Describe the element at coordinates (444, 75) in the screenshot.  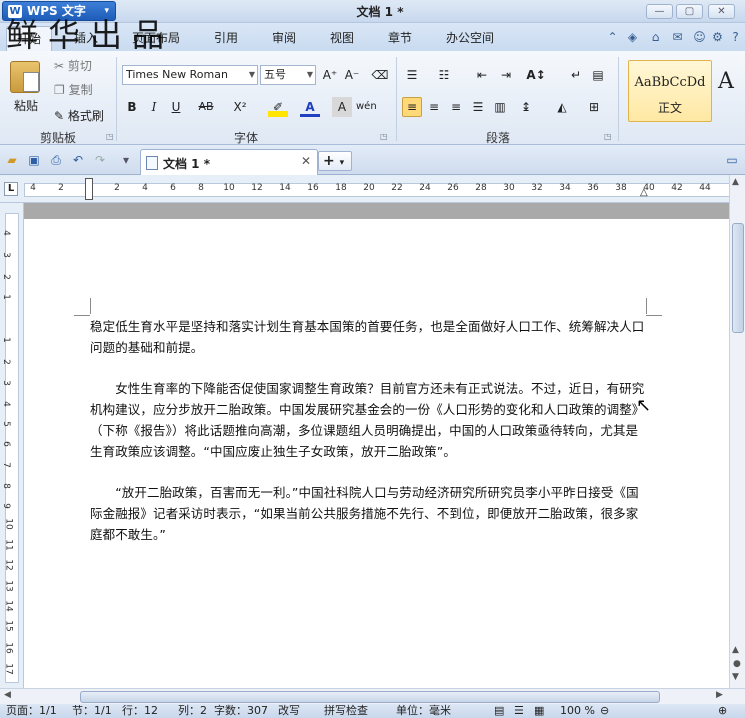
I see `numbering-icon: ☷` at that location.